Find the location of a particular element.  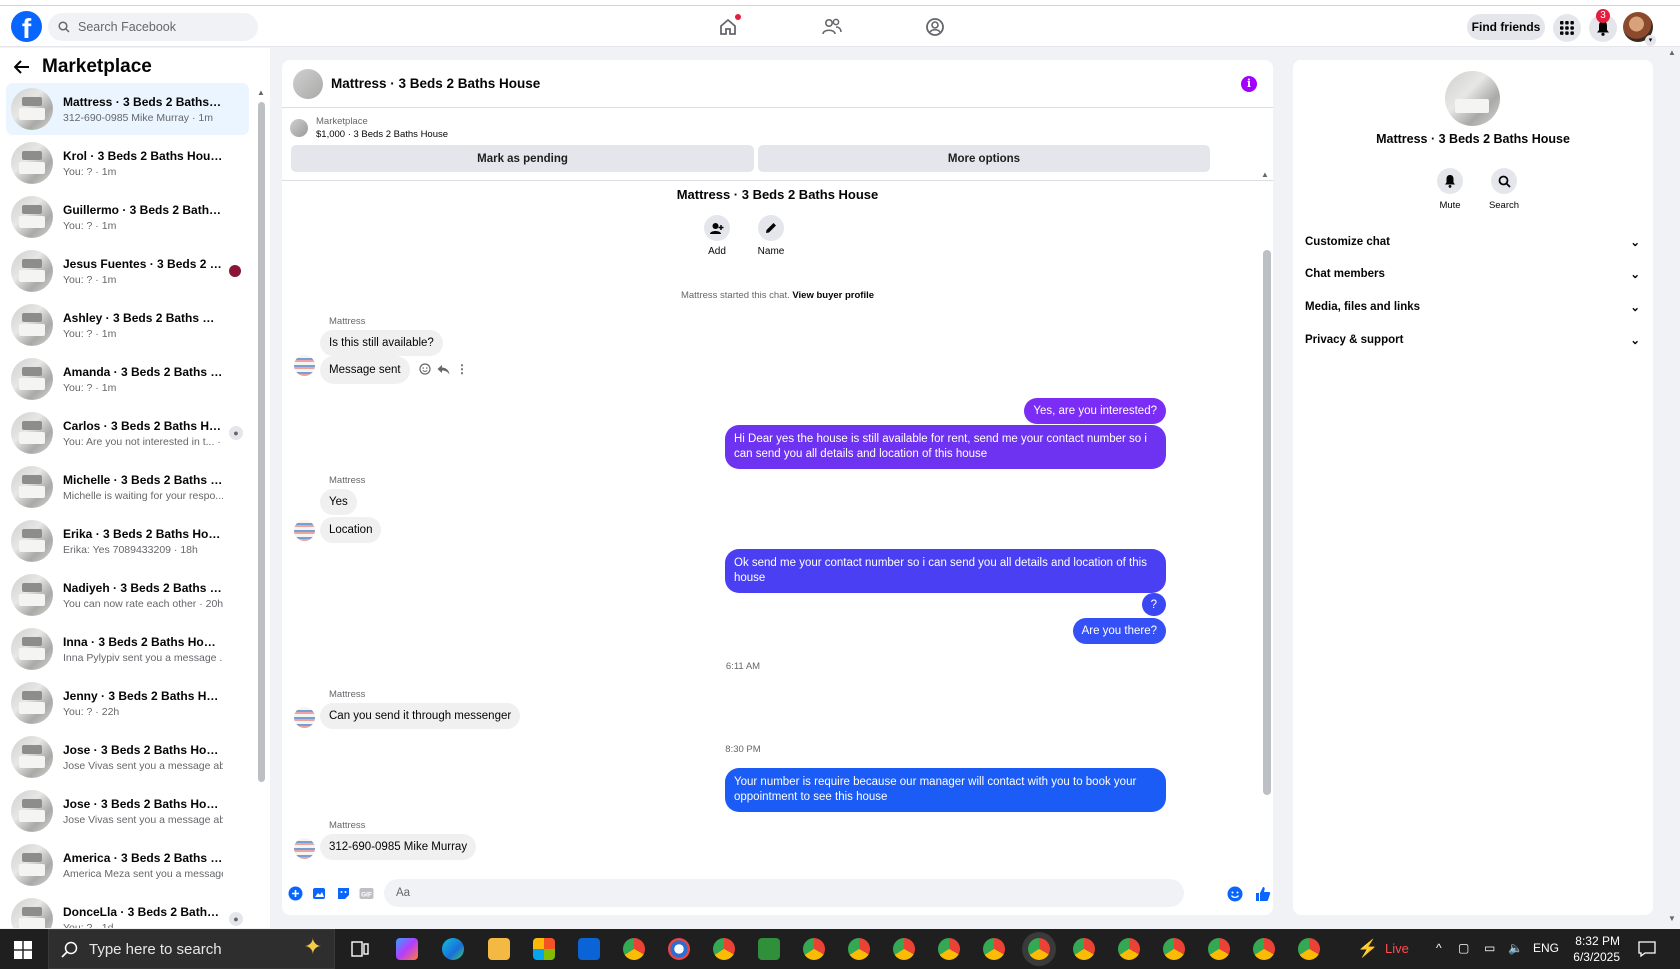

chrome-icon is located at coordinates (634, 949).